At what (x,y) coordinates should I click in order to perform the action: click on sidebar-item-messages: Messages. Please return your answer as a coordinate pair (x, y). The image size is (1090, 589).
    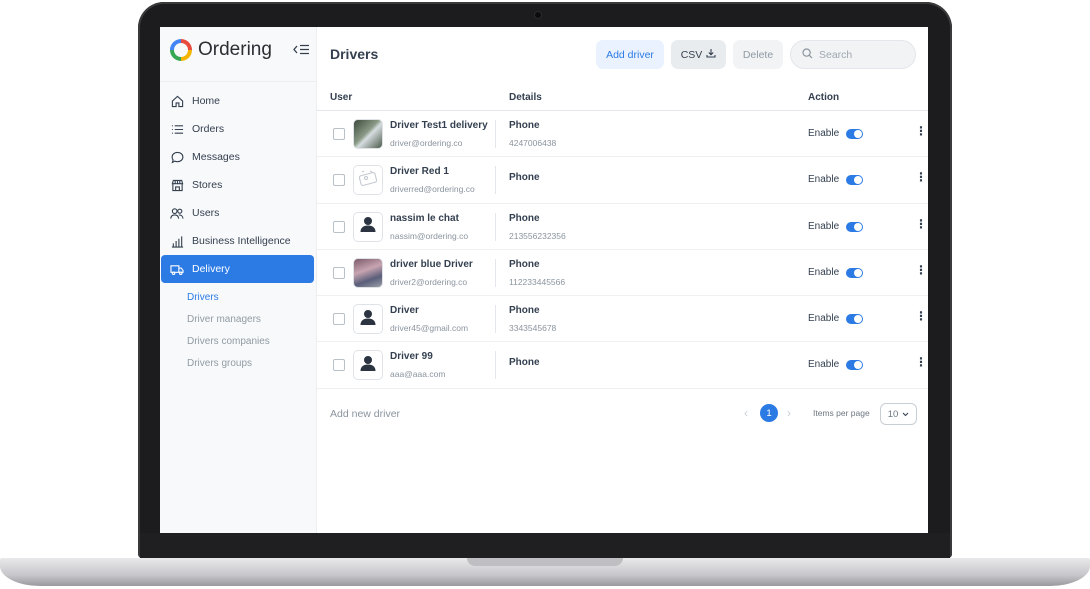
    Looking at the image, I should click on (237, 157).